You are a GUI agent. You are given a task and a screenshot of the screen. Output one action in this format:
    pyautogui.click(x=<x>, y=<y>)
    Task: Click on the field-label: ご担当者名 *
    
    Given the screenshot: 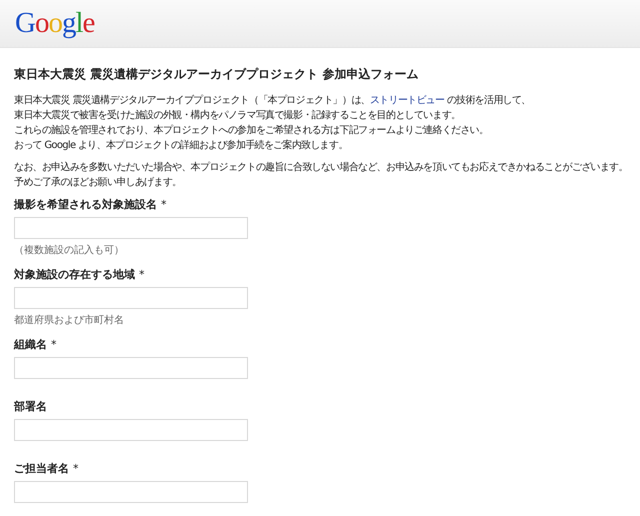 What is the action you would take?
    pyautogui.click(x=47, y=468)
    